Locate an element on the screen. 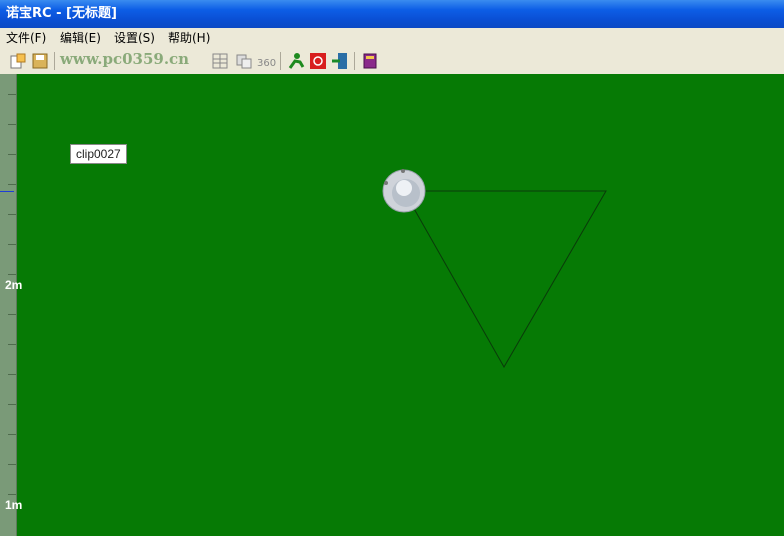 The height and width of the screenshot is (536, 784). rotate-360-icon: 360 is located at coordinates (266, 61).